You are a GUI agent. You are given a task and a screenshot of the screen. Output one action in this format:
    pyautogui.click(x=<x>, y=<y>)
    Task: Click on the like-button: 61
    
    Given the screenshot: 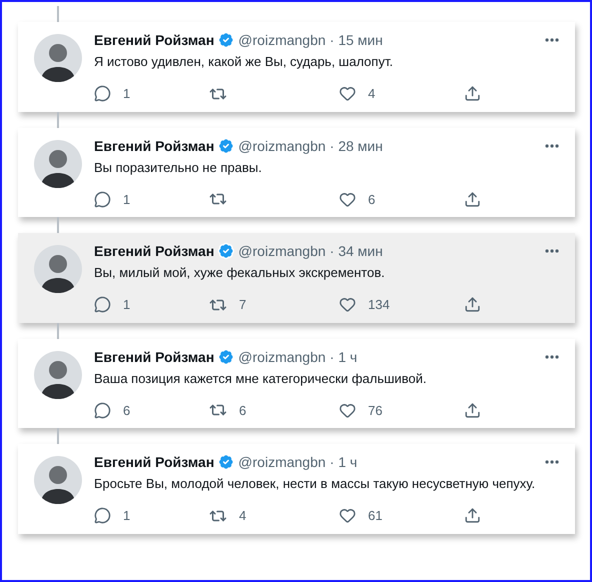 What is the action you would take?
    pyautogui.click(x=401, y=516)
    